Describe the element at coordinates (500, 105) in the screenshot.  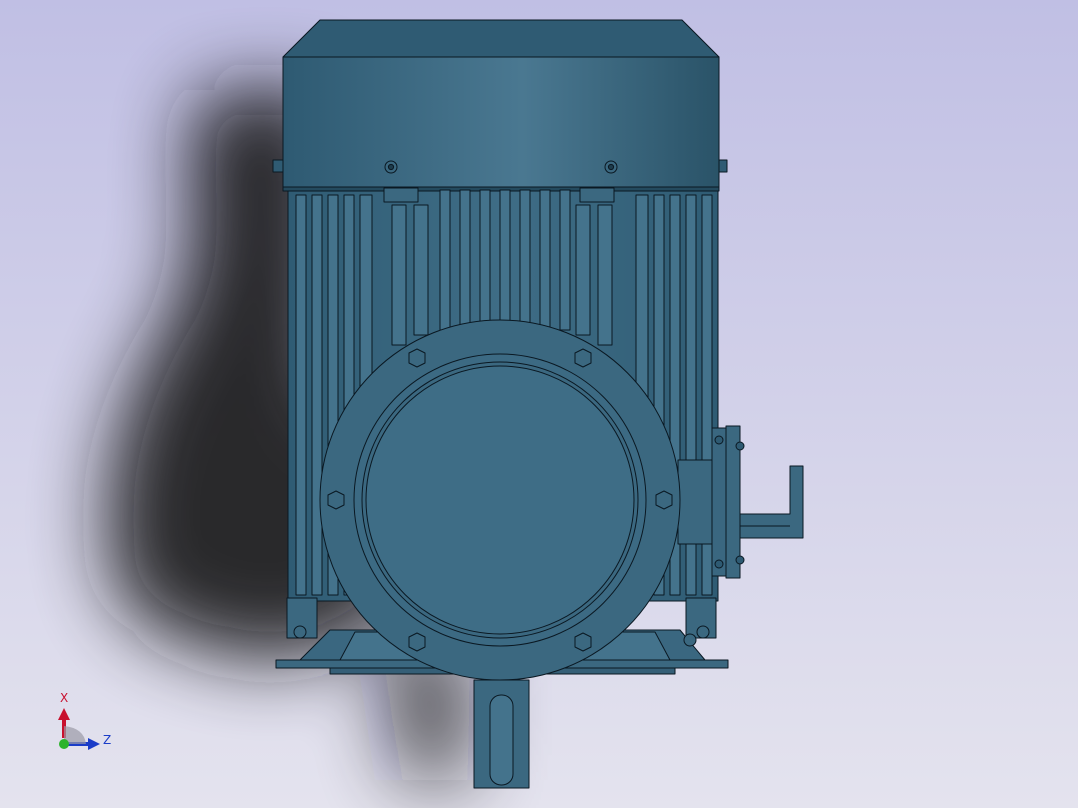
I see `fan-cover` at that location.